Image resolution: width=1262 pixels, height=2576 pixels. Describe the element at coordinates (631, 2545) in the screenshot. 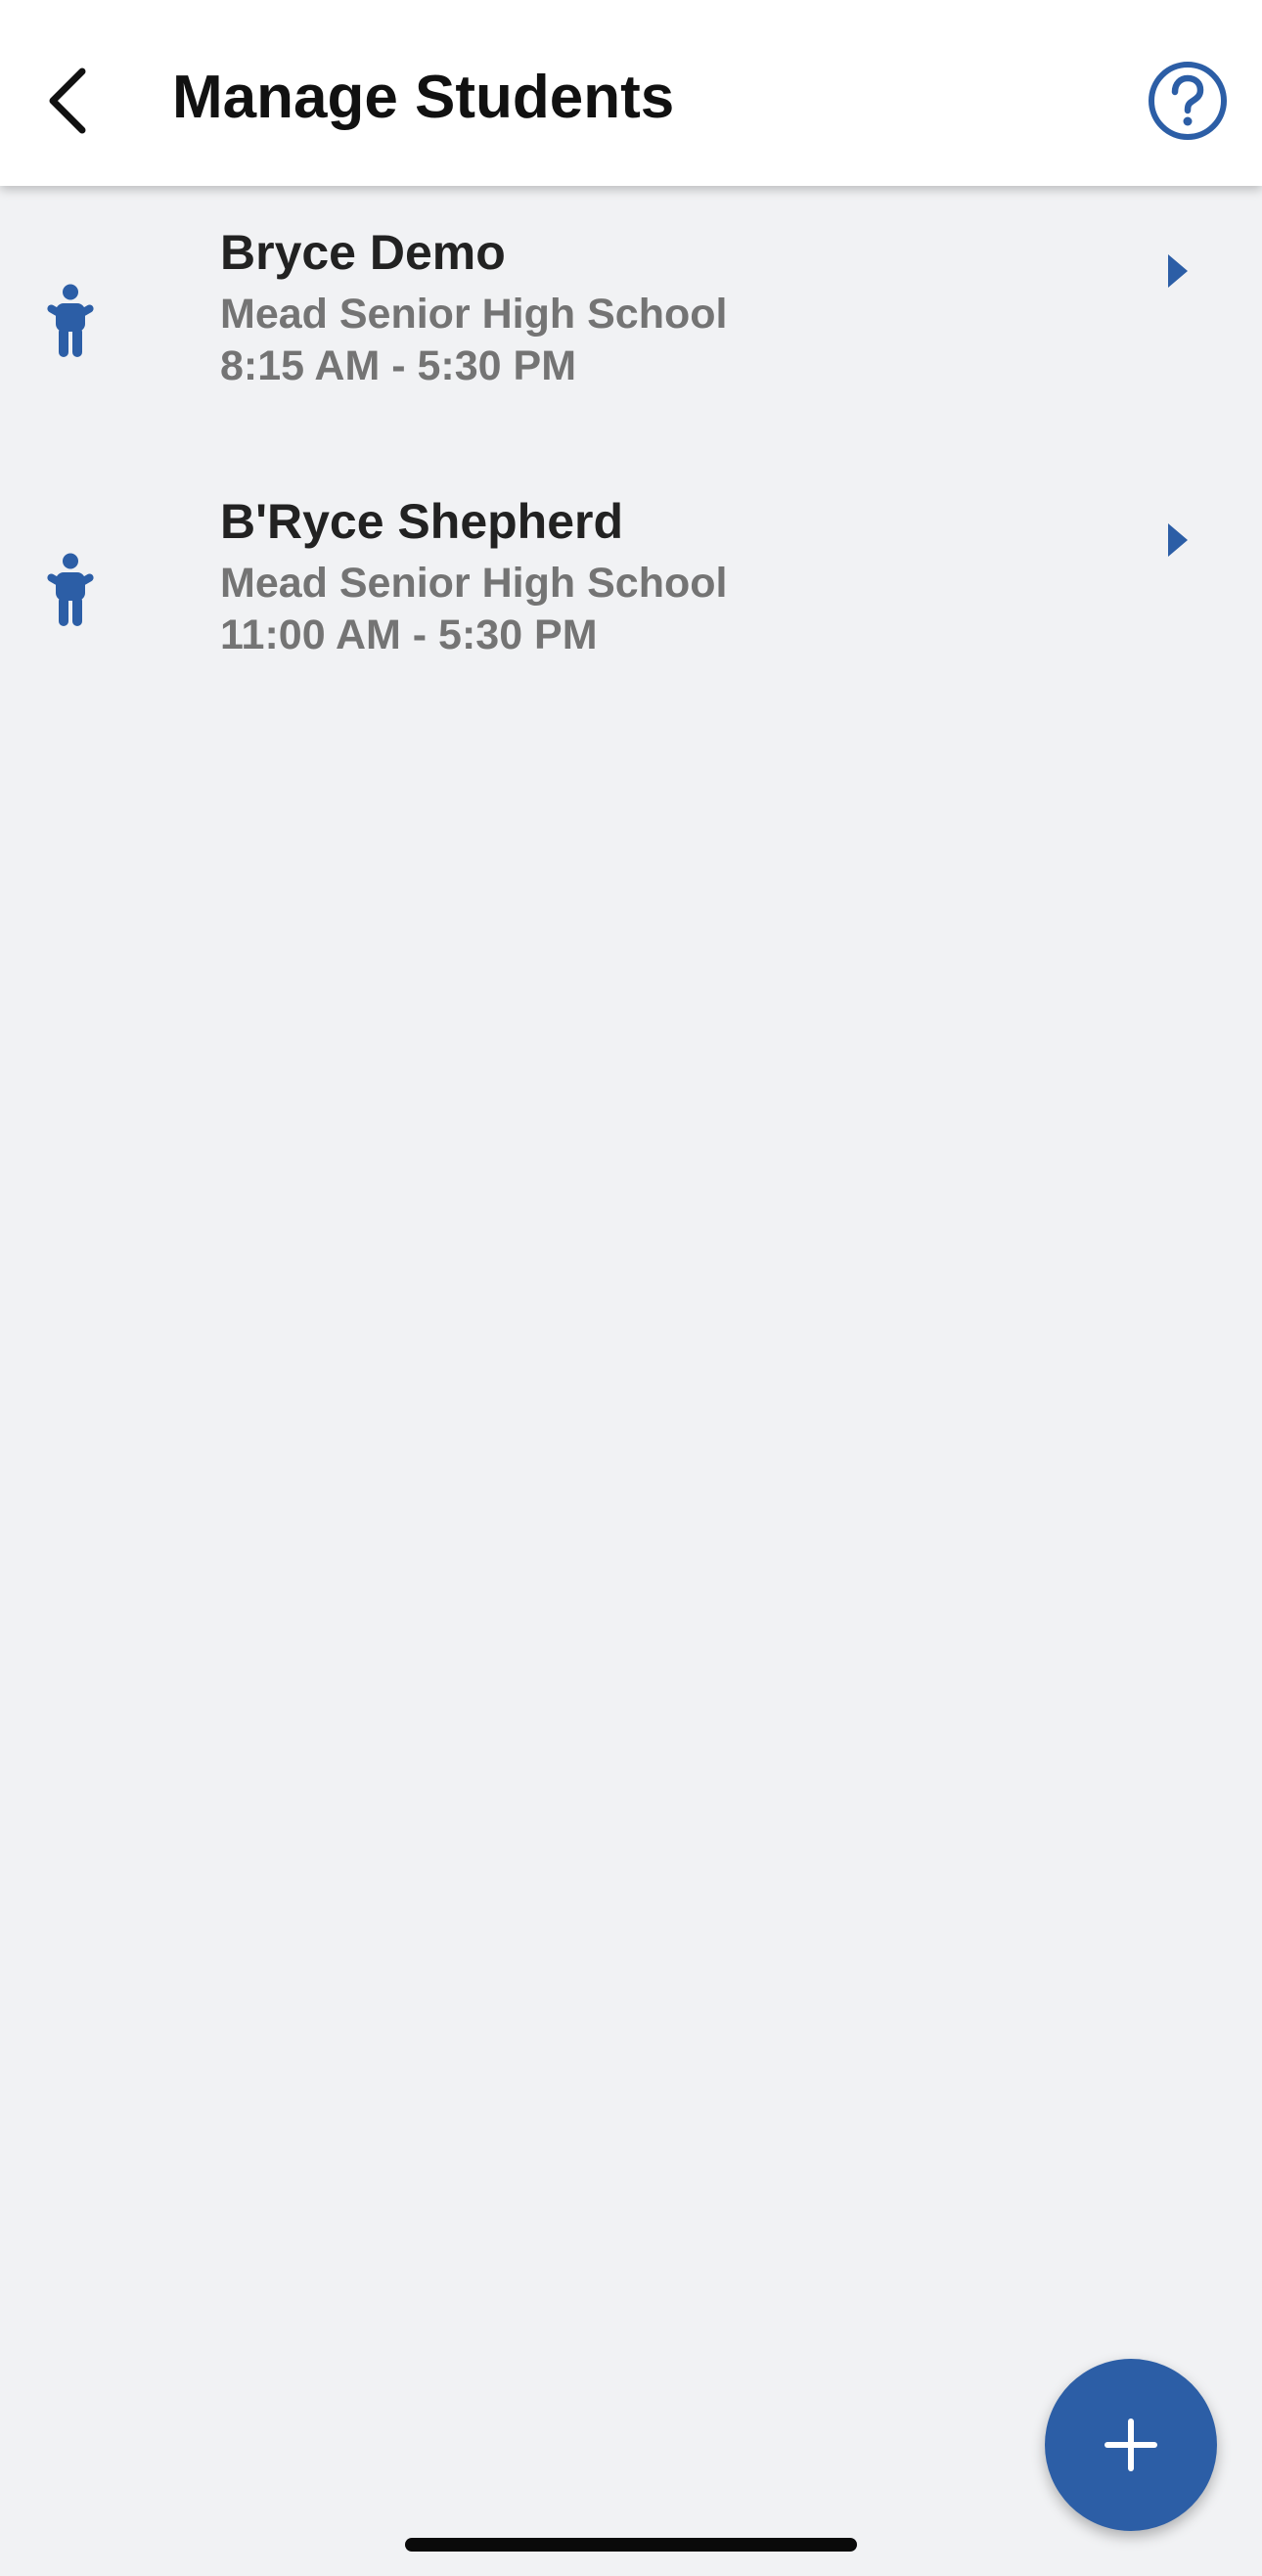

I see `home-indicator` at that location.